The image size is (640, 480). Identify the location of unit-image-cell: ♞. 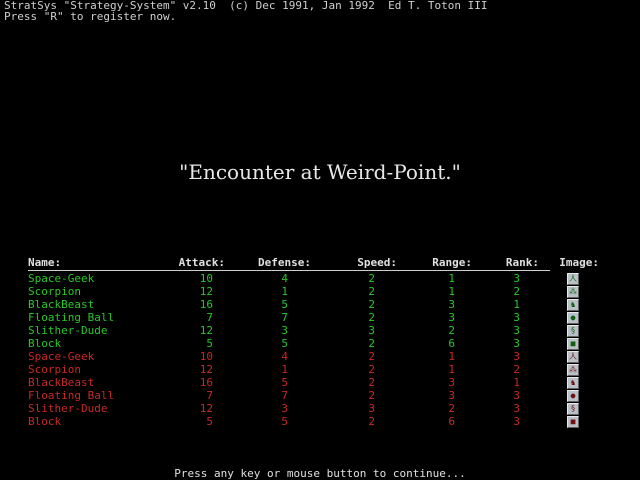
(569, 304).